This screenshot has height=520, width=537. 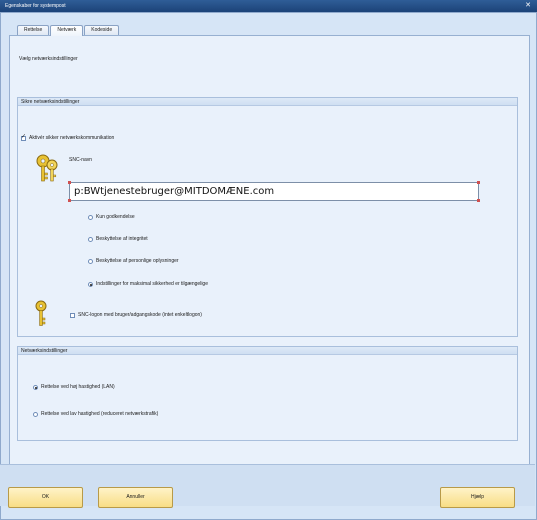 I want to click on enable-secure-row: Aktivér sikker netværkskommunikation, so click(x=68, y=138).